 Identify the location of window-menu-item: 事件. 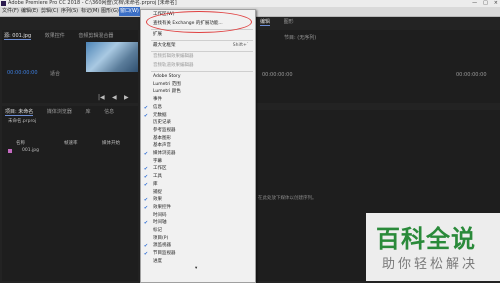
(157, 100).